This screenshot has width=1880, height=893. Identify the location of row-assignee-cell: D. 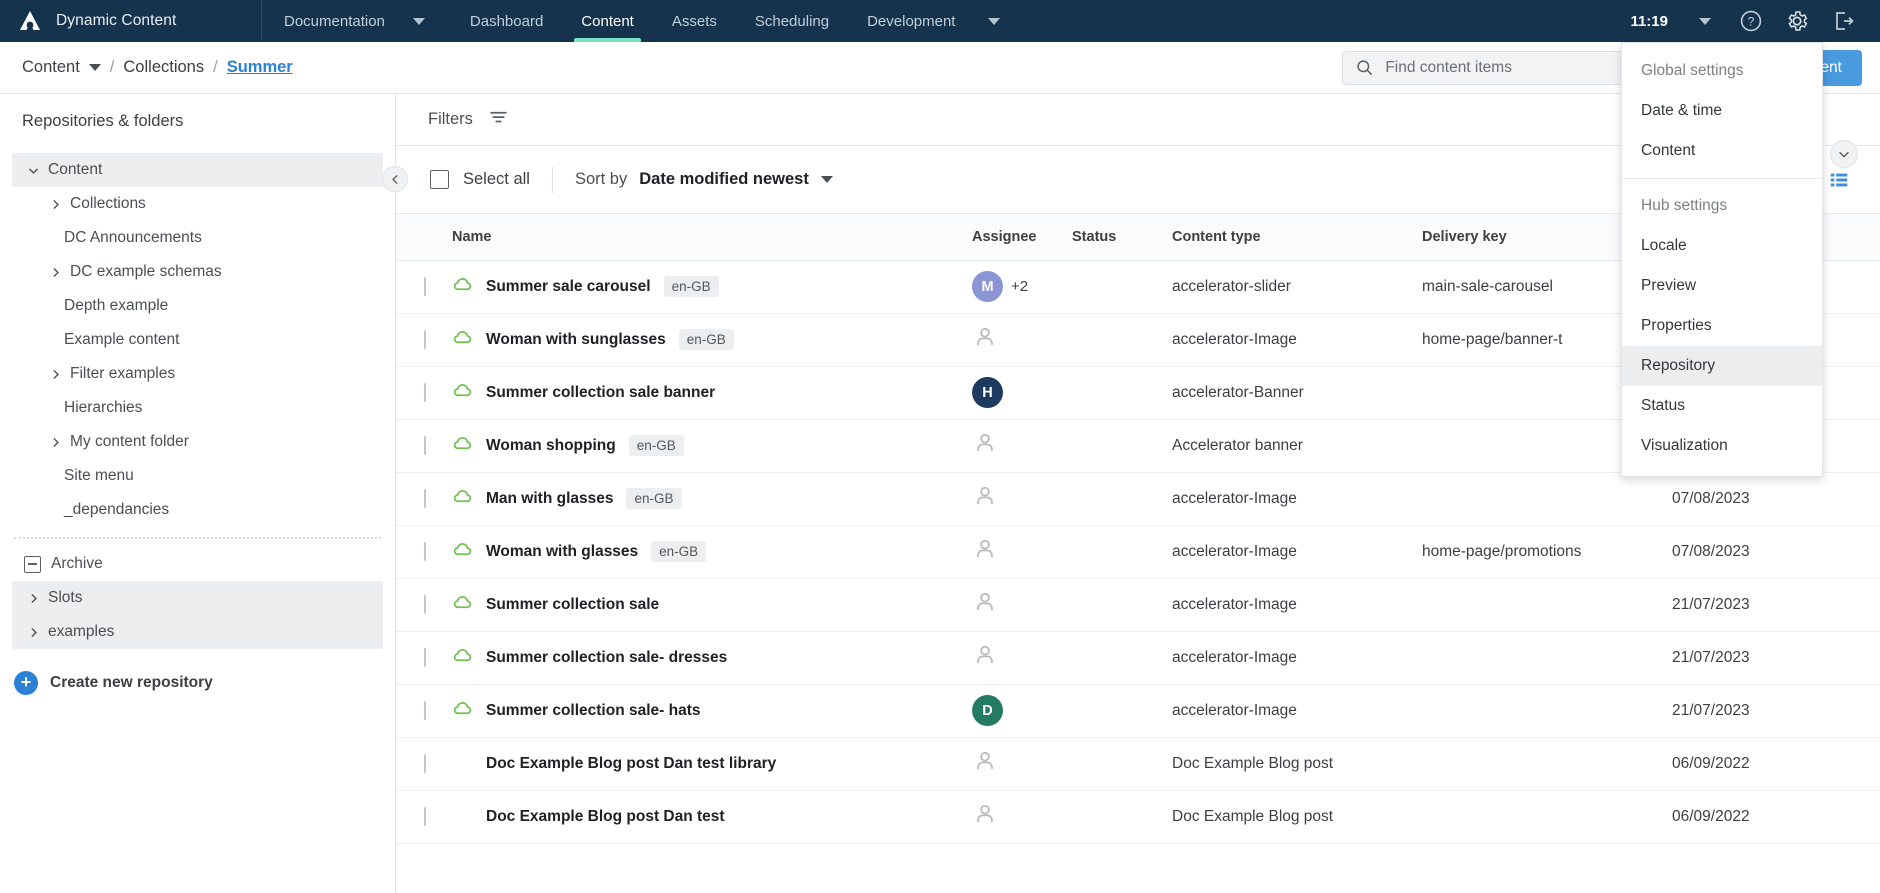
(1022, 711).